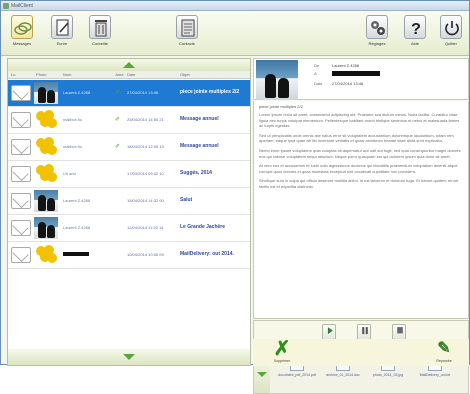  Describe the element at coordinates (400, 330) in the screenshot. I see `stop-icon` at that location.